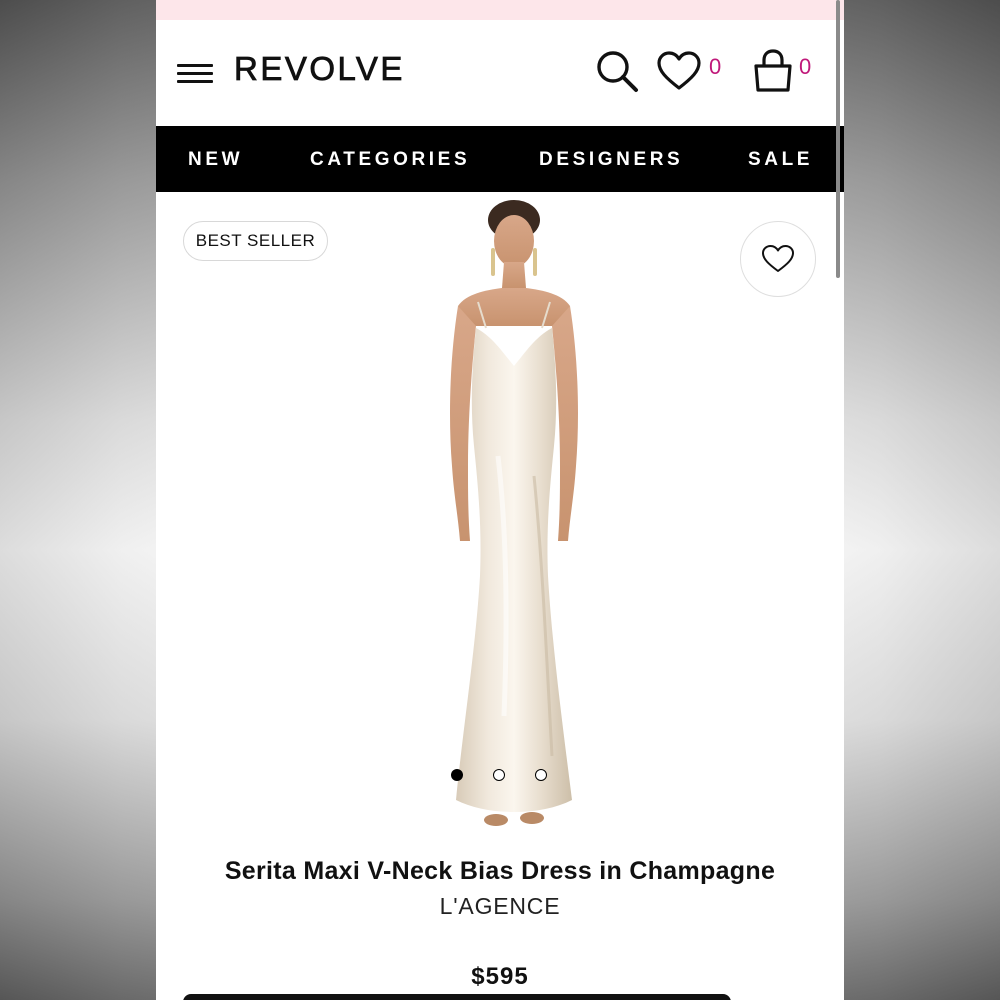 Image resolution: width=1000 pixels, height=1000 pixels. Describe the element at coordinates (255, 241) in the screenshot. I see `best-seller-badge: BEST SELLER` at that location.